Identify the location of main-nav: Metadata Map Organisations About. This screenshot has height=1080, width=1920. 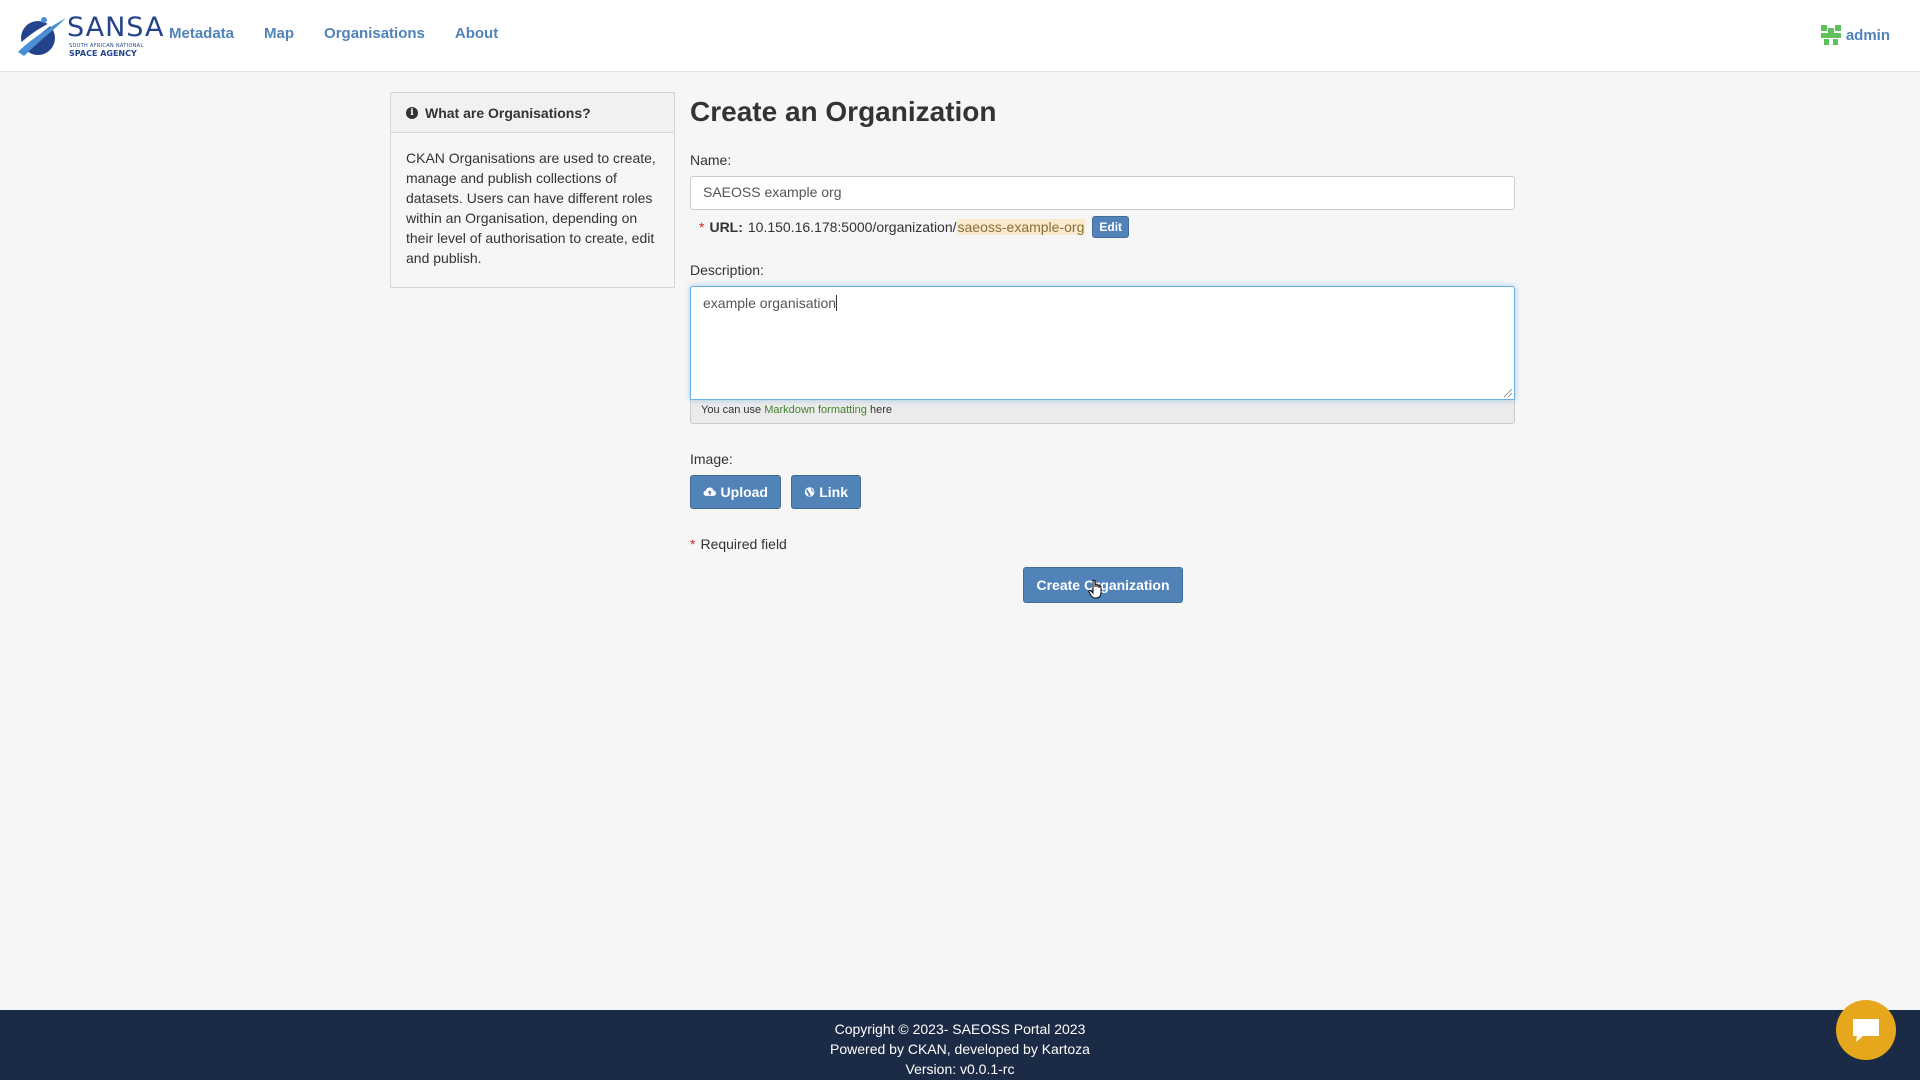
(348, 34).